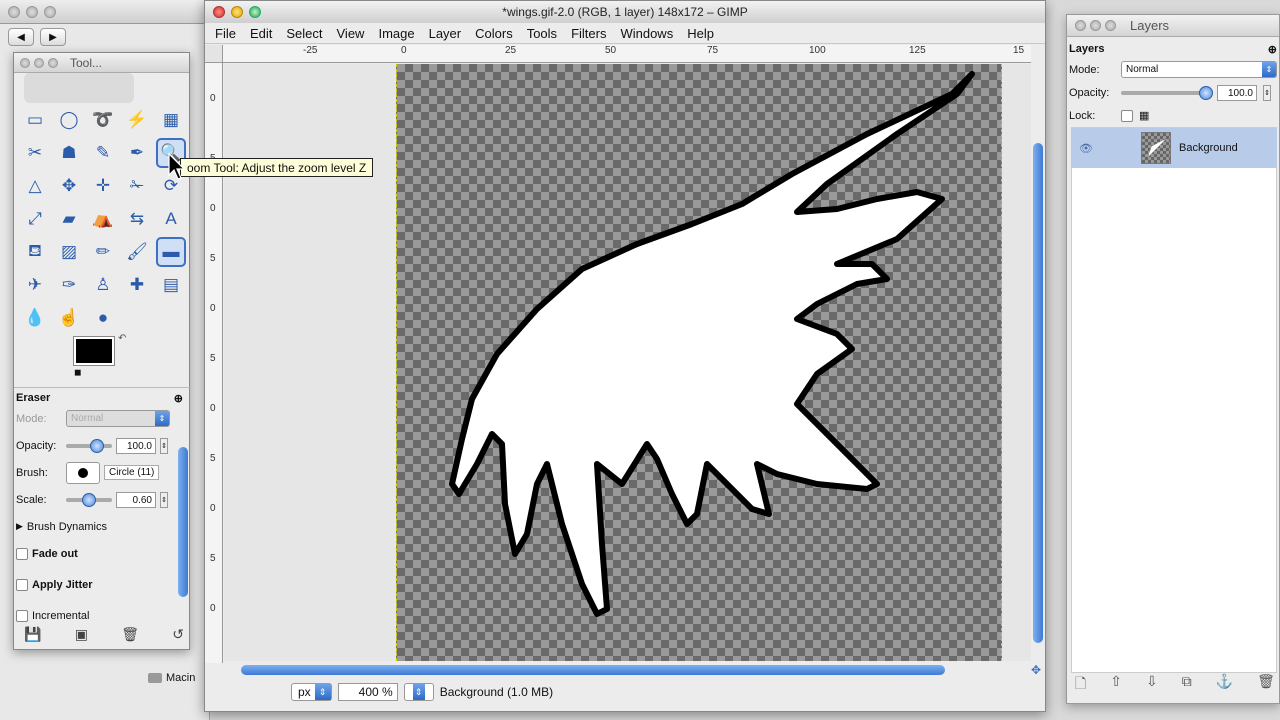  What do you see at coordinates (703, 33) in the screenshot?
I see `menu-help: Help` at bounding box center [703, 33].